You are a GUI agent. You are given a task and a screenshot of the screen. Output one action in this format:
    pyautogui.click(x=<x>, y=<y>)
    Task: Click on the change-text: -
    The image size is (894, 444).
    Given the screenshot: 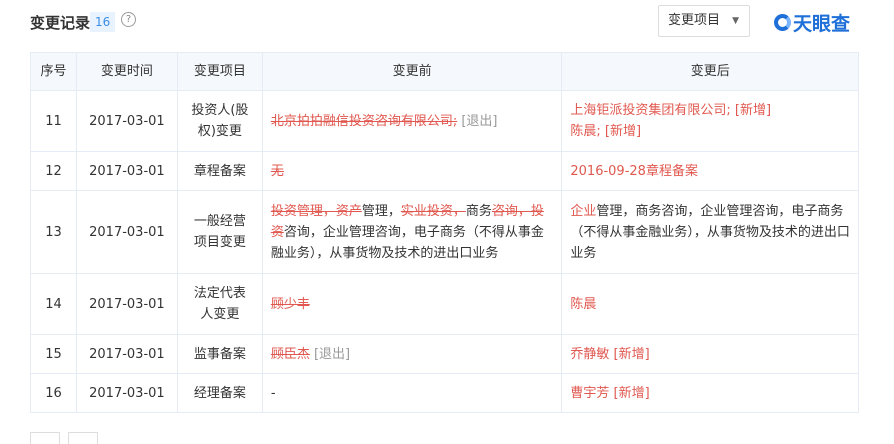 What is the action you would take?
    pyautogui.click(x=273, y=393)
    